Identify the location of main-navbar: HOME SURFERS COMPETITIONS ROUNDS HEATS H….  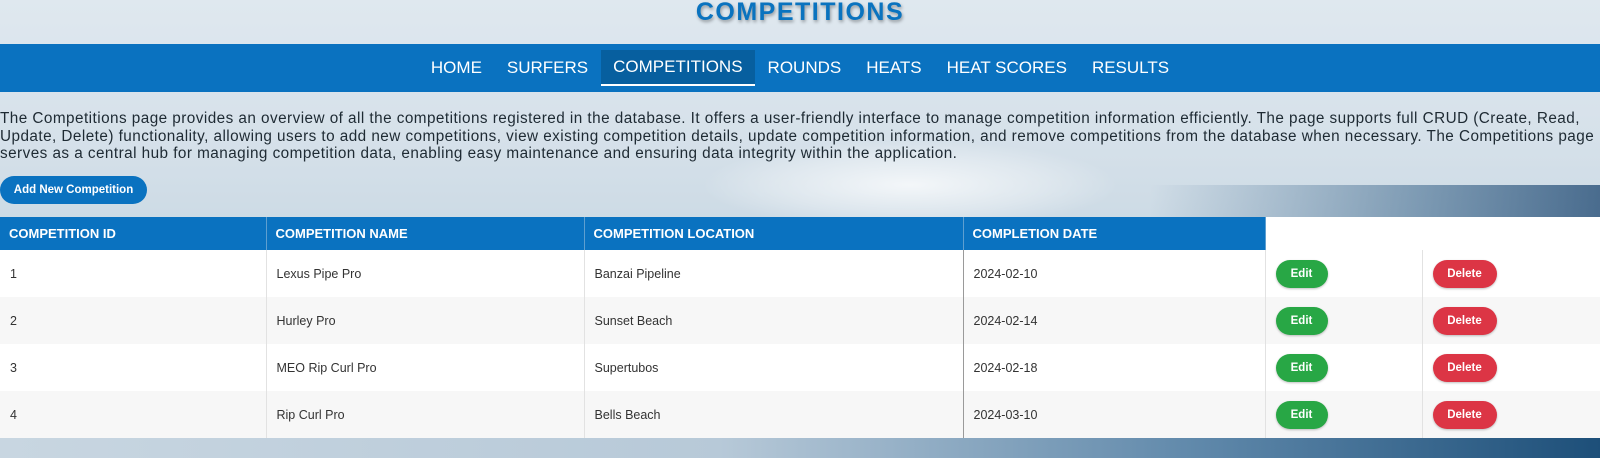
(800, 68).